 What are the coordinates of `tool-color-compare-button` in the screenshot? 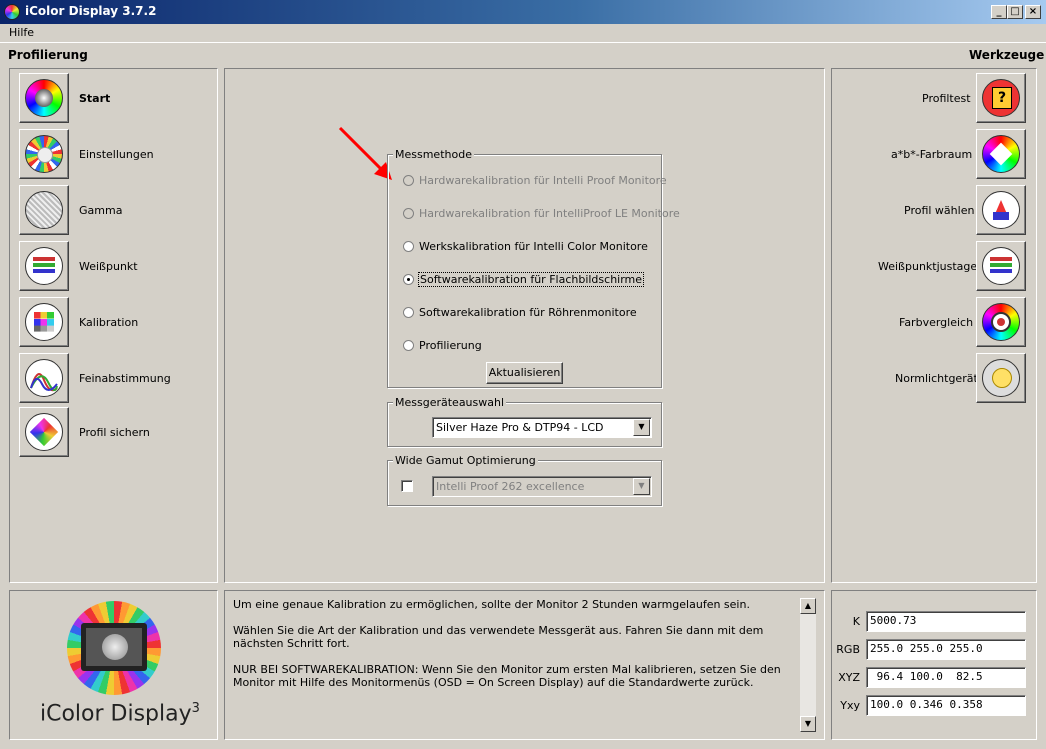 It's located at (1001, 322).